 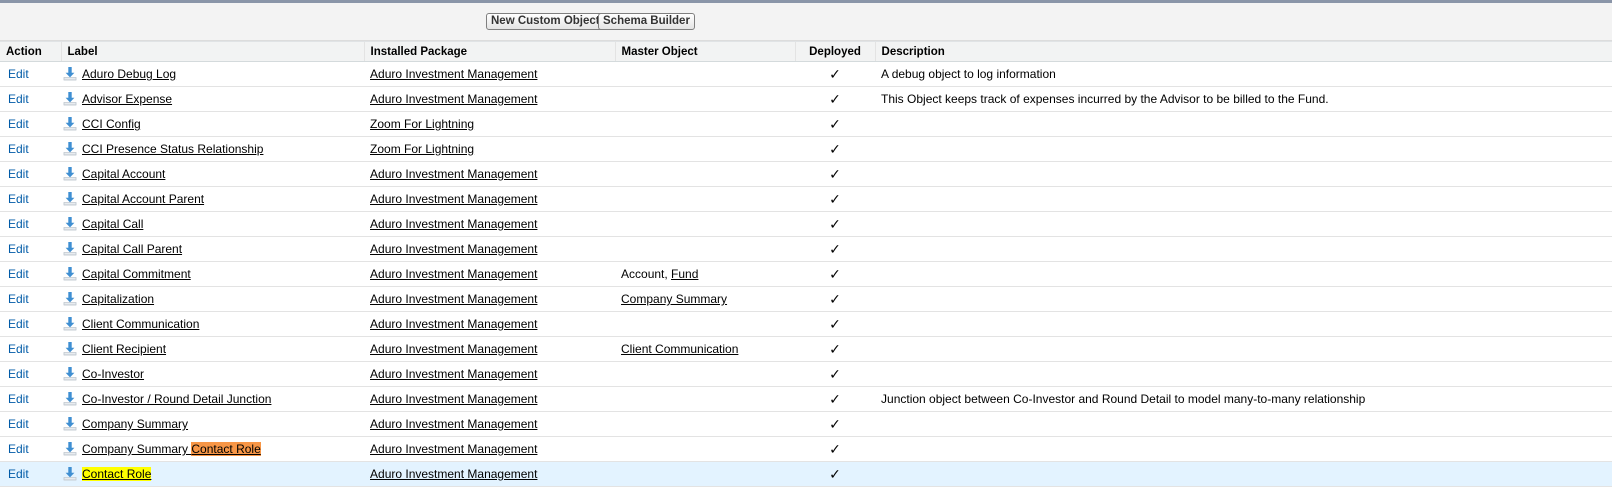 What do you see at coordinates (1243, 224) in the screenshot?
I see `description-cell` at bounding box center [1243, 224].